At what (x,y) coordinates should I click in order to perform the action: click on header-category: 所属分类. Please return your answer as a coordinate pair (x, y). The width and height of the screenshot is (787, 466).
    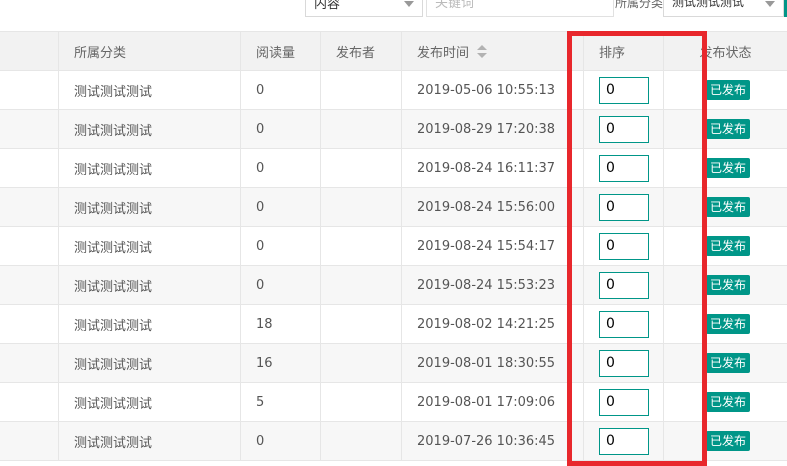
    Looking at the image, I should click on (149, 51).